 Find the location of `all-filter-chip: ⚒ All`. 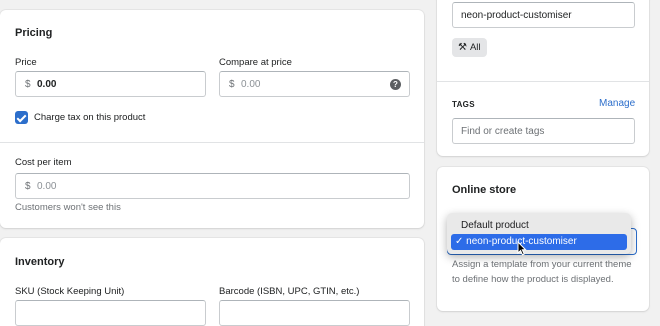

all-filter-chip: ⚒ All is located at coordinates (469, 47).